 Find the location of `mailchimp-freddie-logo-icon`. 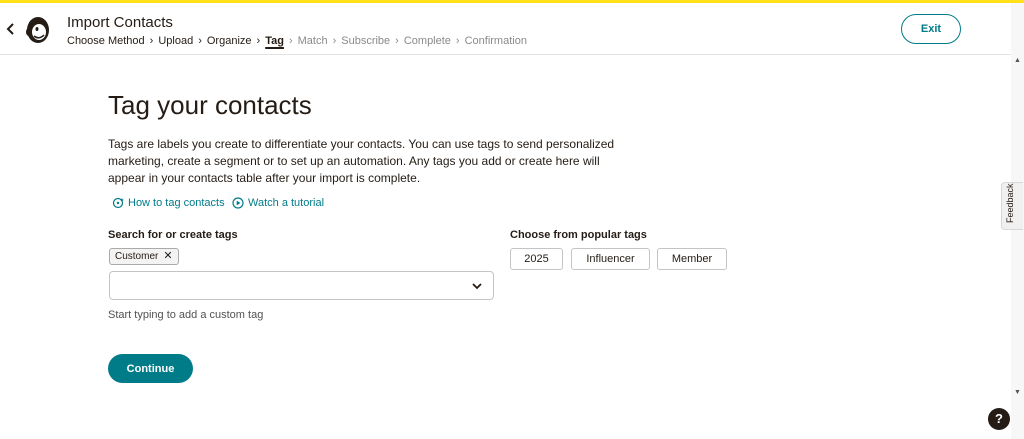

mailchimp-freddie-logo-icon is located at coordinates (37, 30).